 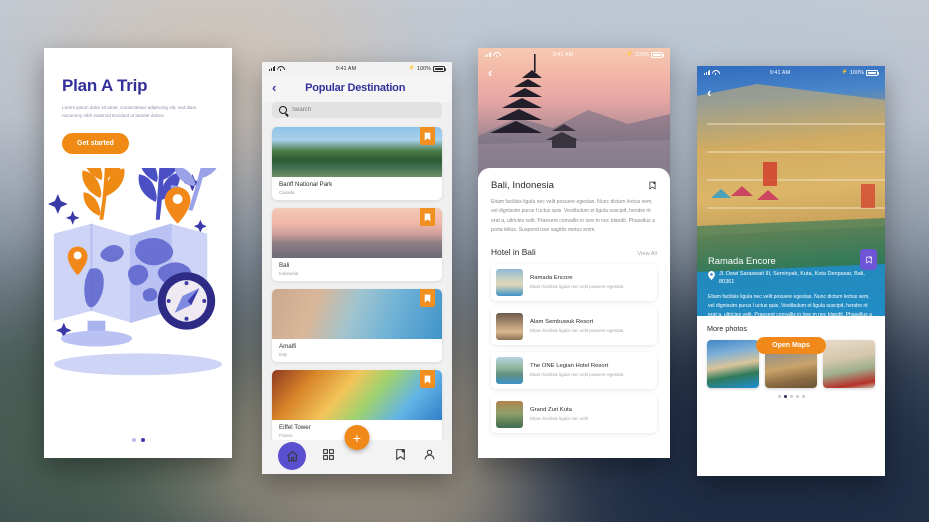 What do you see at coordinates (522, 185) in the screenshot?
I see `page-title: Bali, Indonesia` at bounding box center [522, 185].